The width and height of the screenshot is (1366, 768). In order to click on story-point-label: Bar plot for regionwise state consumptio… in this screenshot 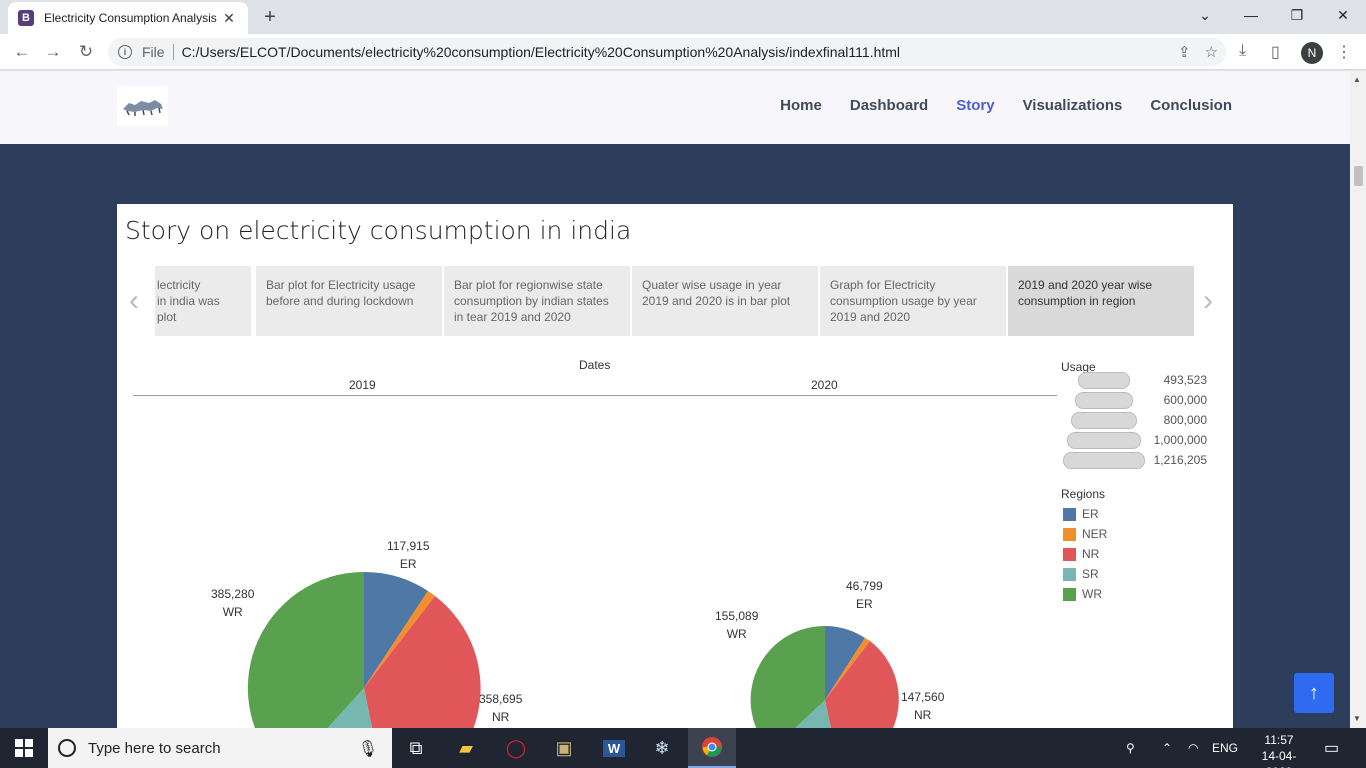, I will do `click(531, 301)`.